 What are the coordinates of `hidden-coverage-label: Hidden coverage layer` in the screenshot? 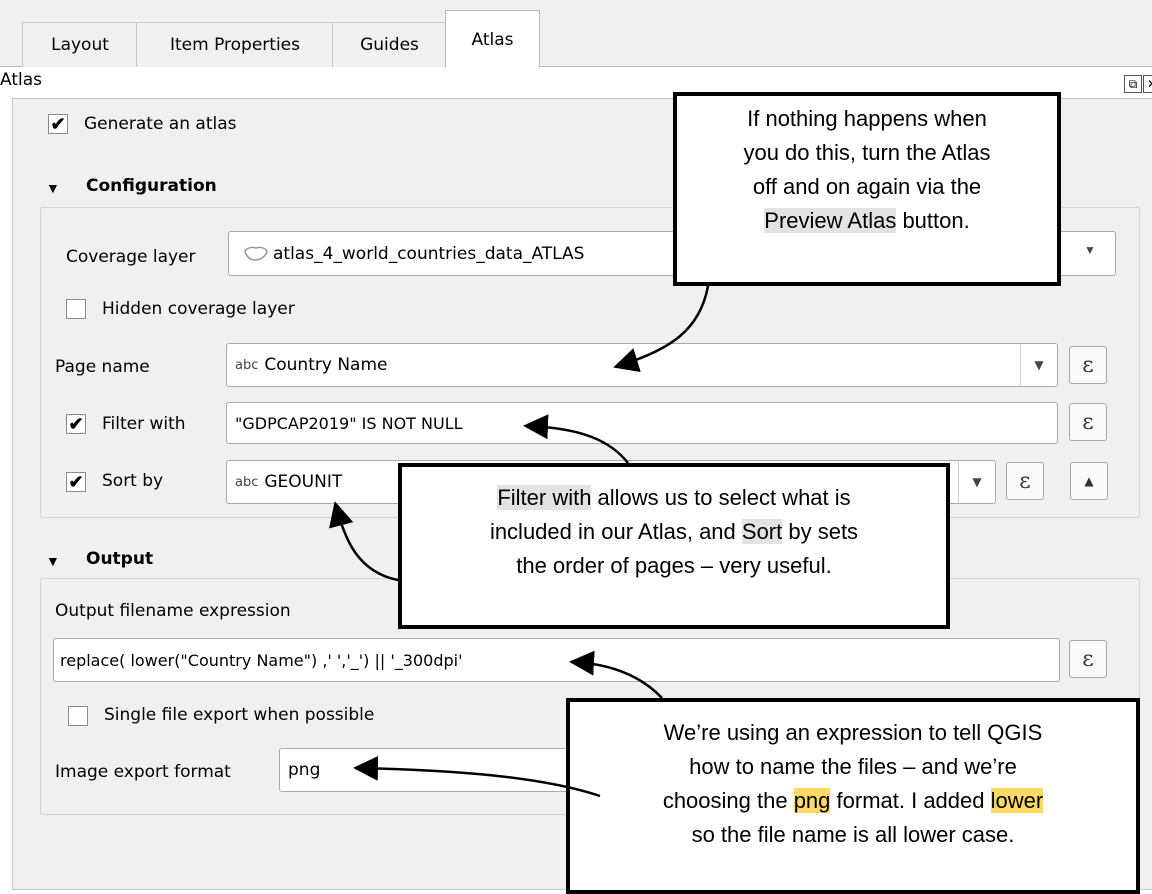 It's located at (198, 309).